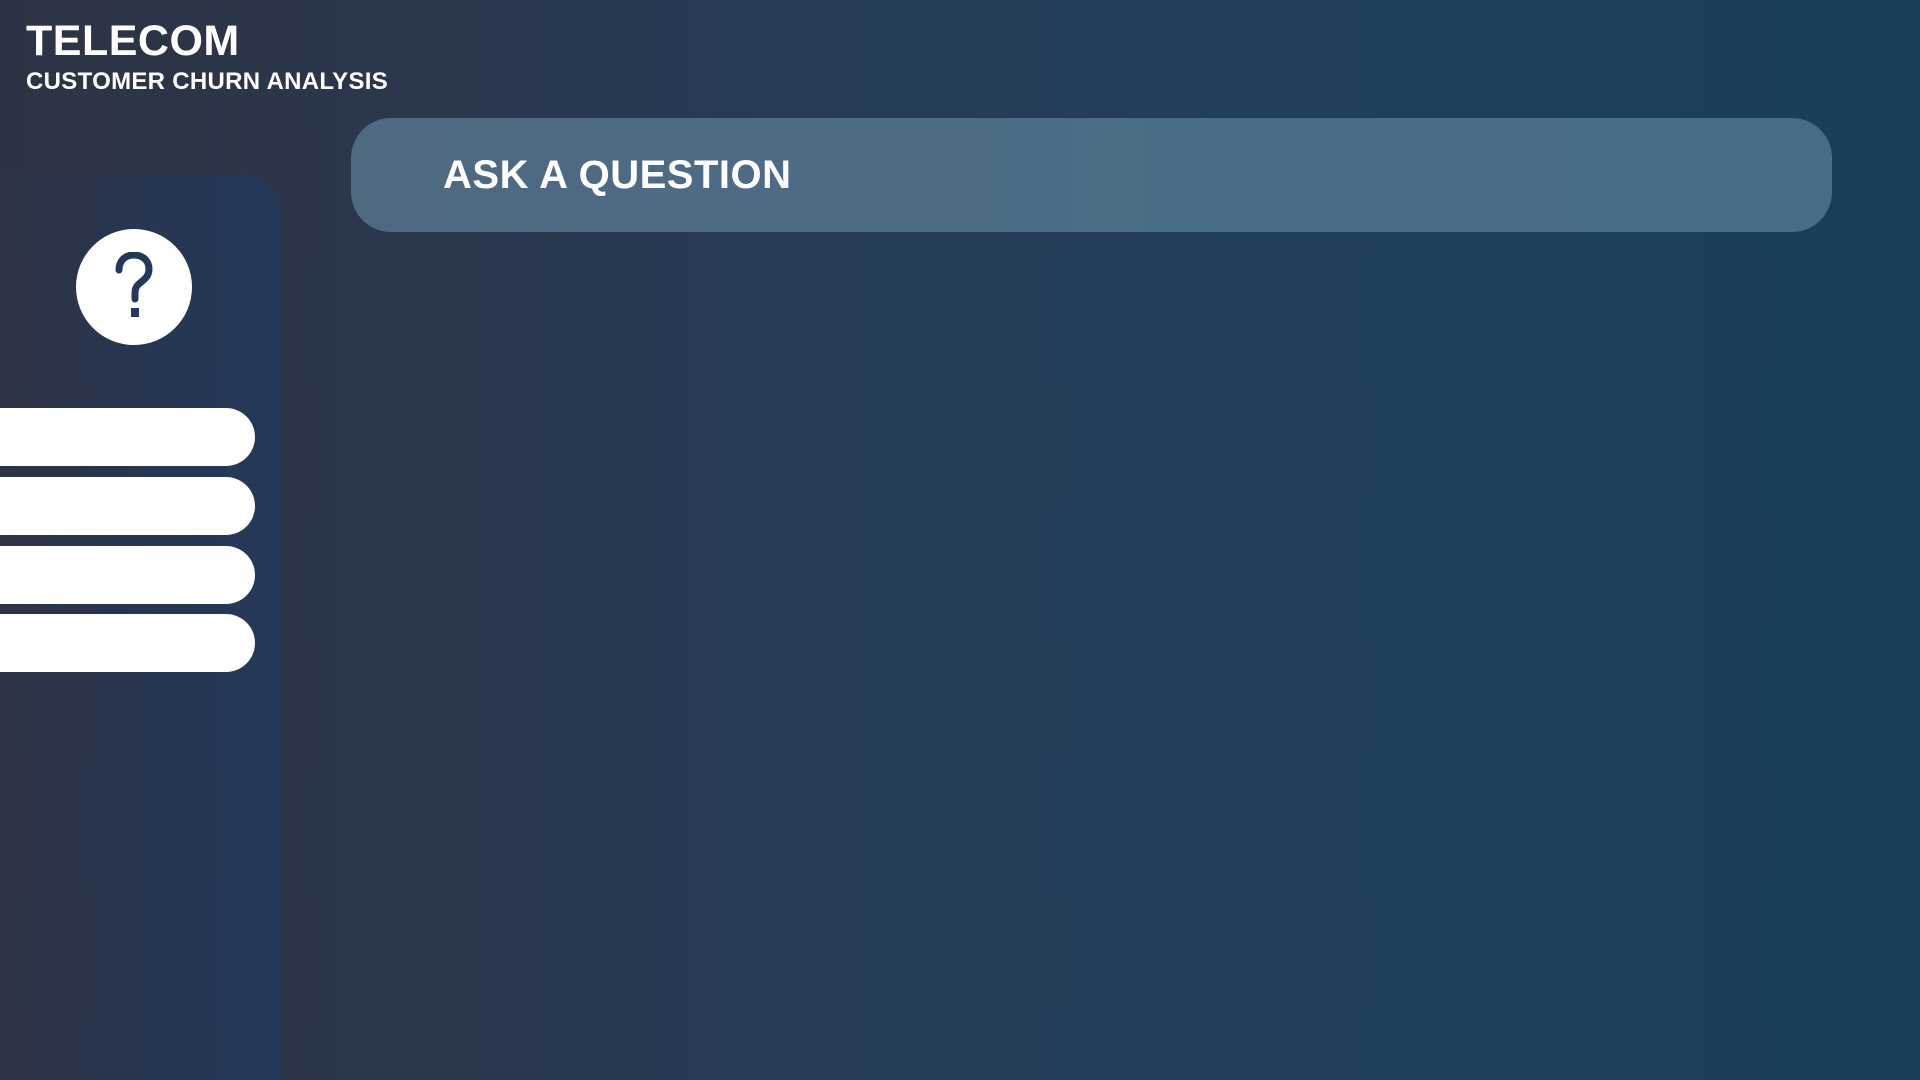 This screenshot has height=1080, width=1920. What do you see at coordinates (134, 284) in the screenshot?
I see `question-mark-icon` at bounding box center [134, 284].